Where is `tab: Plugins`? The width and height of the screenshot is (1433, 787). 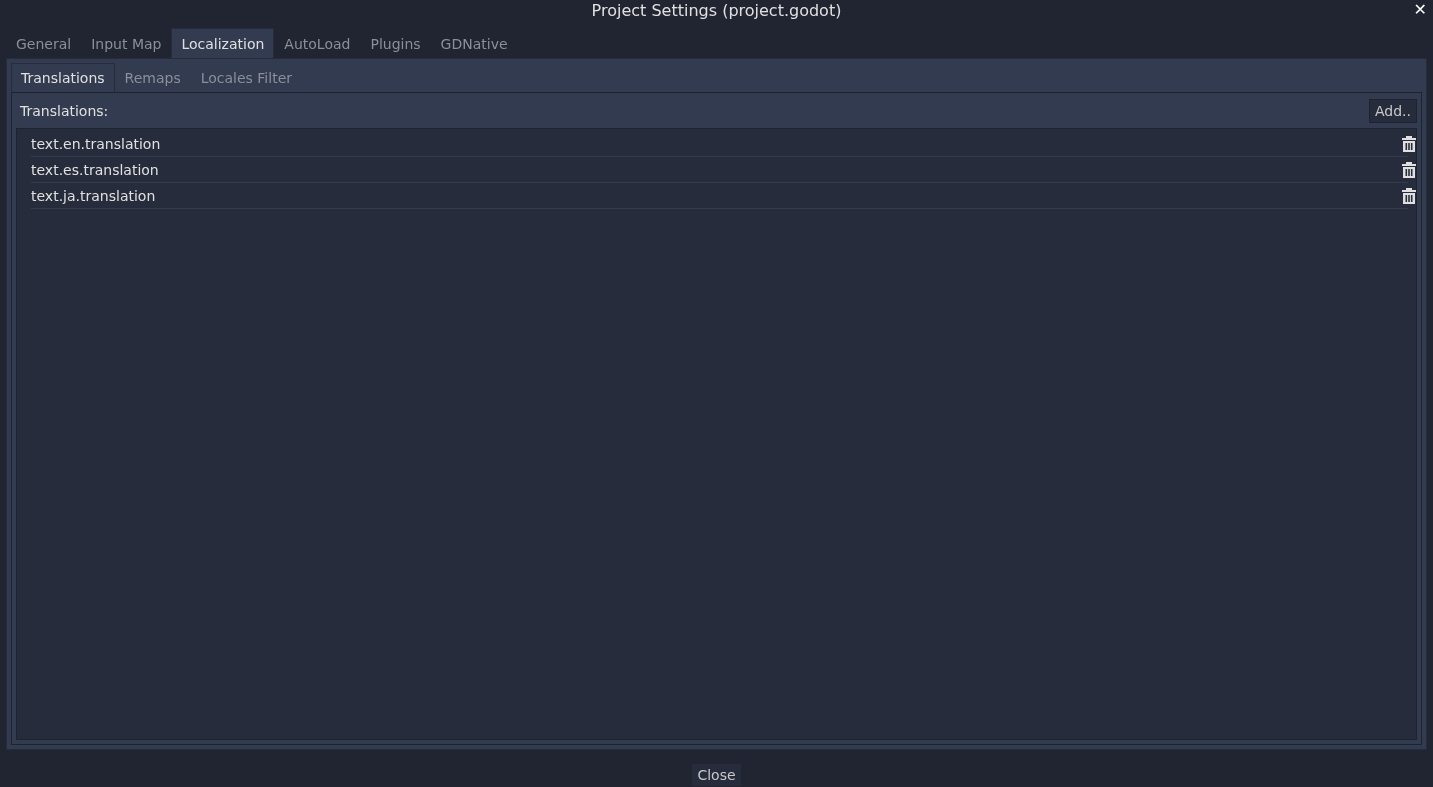 tab: Plugins is located at coordinates (395, 43).